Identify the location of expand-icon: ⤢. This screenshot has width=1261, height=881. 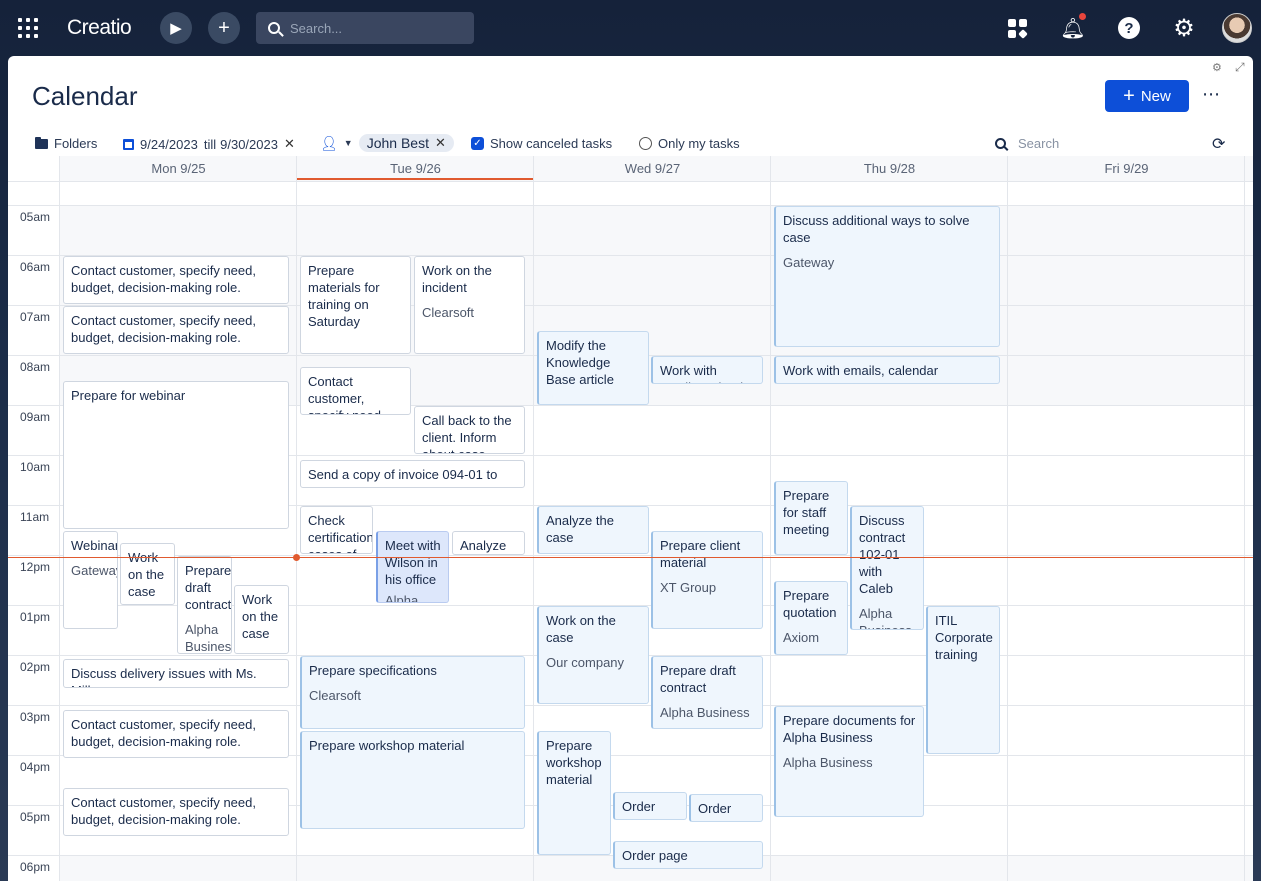
(1240, 67).